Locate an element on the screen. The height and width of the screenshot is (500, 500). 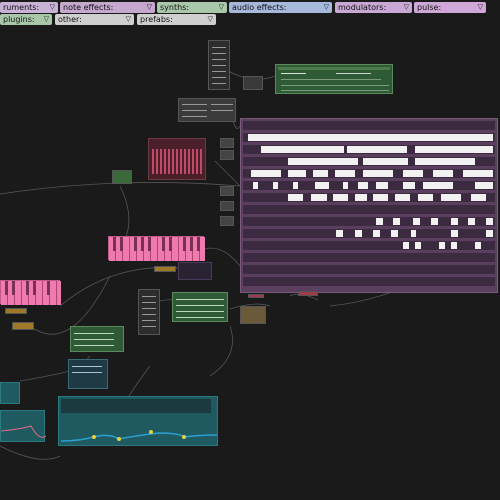
module-purple-dark is located at coordinates (195, 271).